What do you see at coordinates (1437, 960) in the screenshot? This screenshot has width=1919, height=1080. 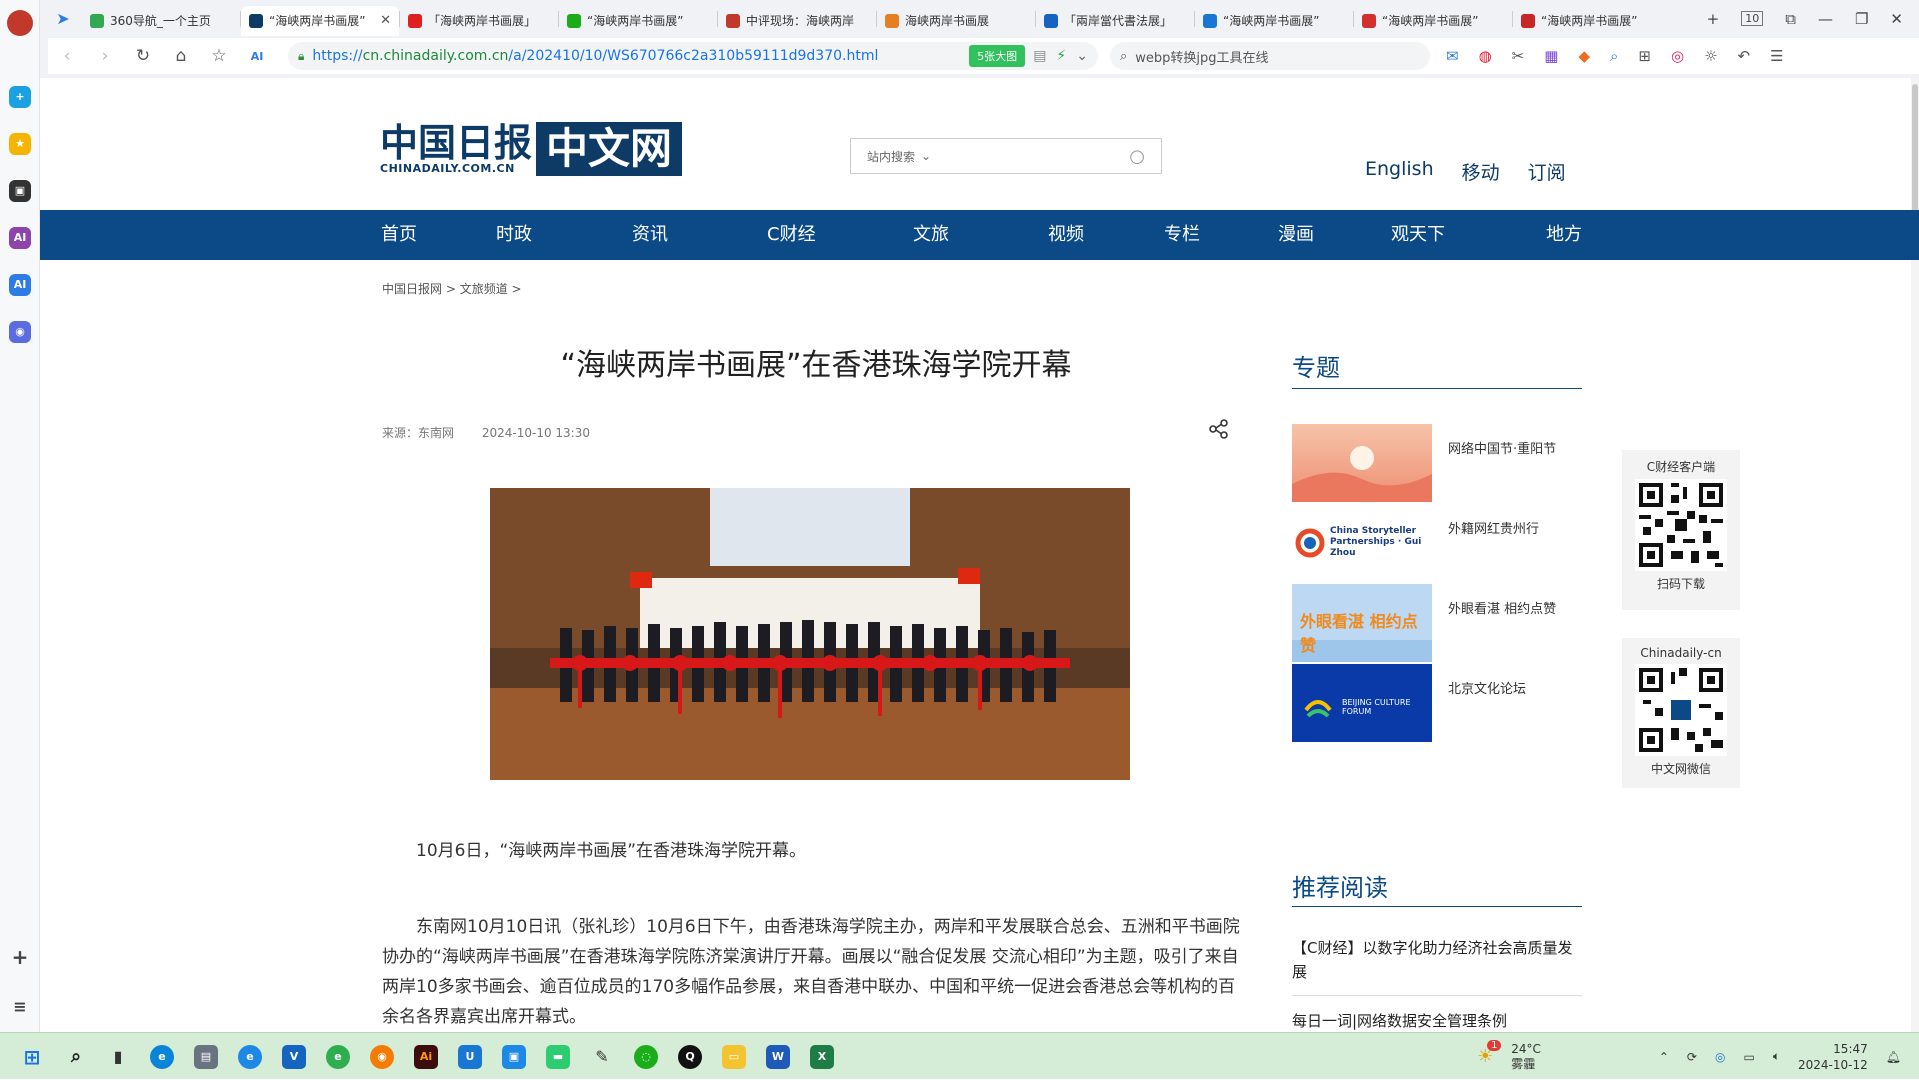 I see `recommend-link: 【C财经】以数字化助力经济社会高质量发展` at bounding box center [1437, 960].